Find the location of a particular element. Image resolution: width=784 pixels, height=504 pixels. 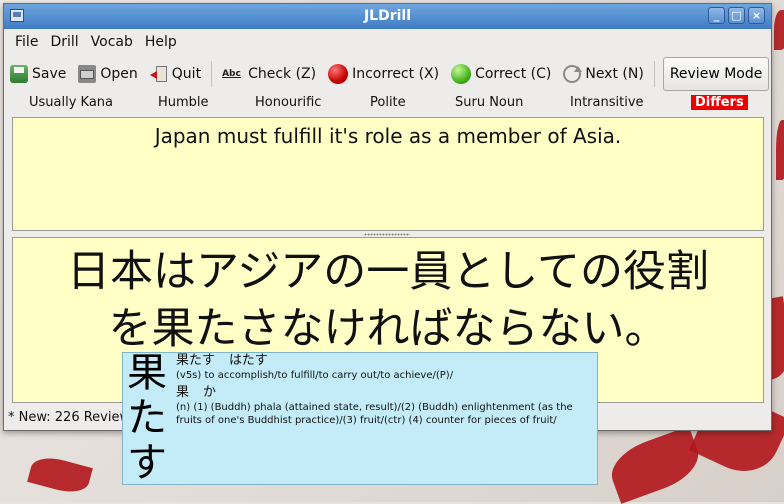

tag-honourific: Honourific is located at coordinates (288, 102).